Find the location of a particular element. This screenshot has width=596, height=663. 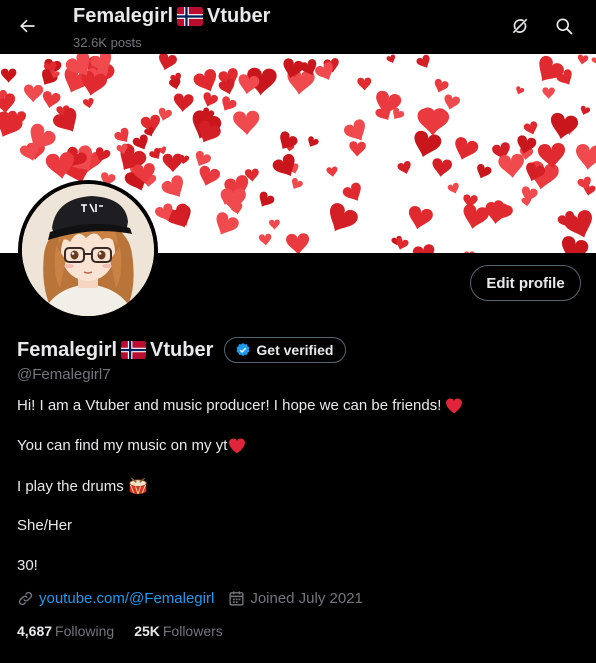

back-arrow-icon is located at coordinates (27, 26).